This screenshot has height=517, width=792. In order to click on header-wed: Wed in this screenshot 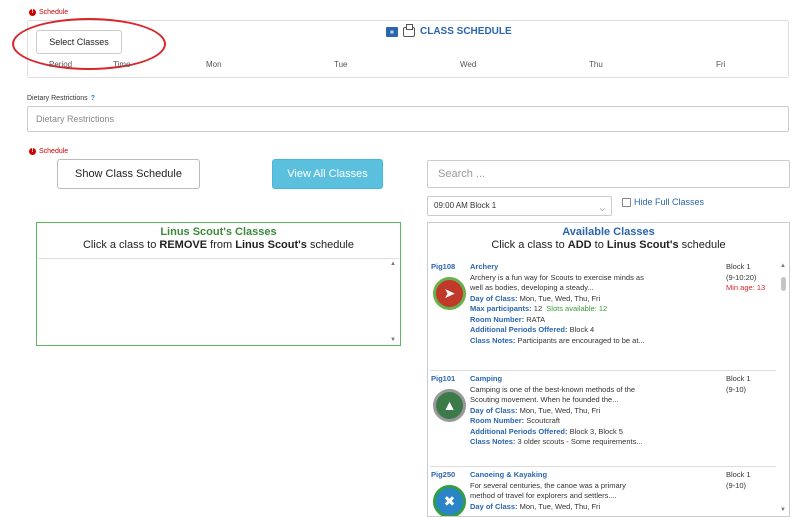, I will do `click(468, 64)`.